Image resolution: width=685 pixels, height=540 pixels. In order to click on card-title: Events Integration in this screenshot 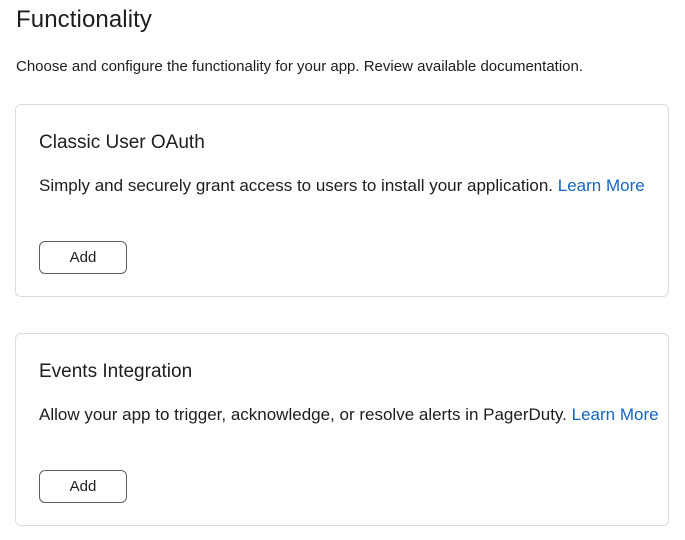, I will do `click(116, 371)`.